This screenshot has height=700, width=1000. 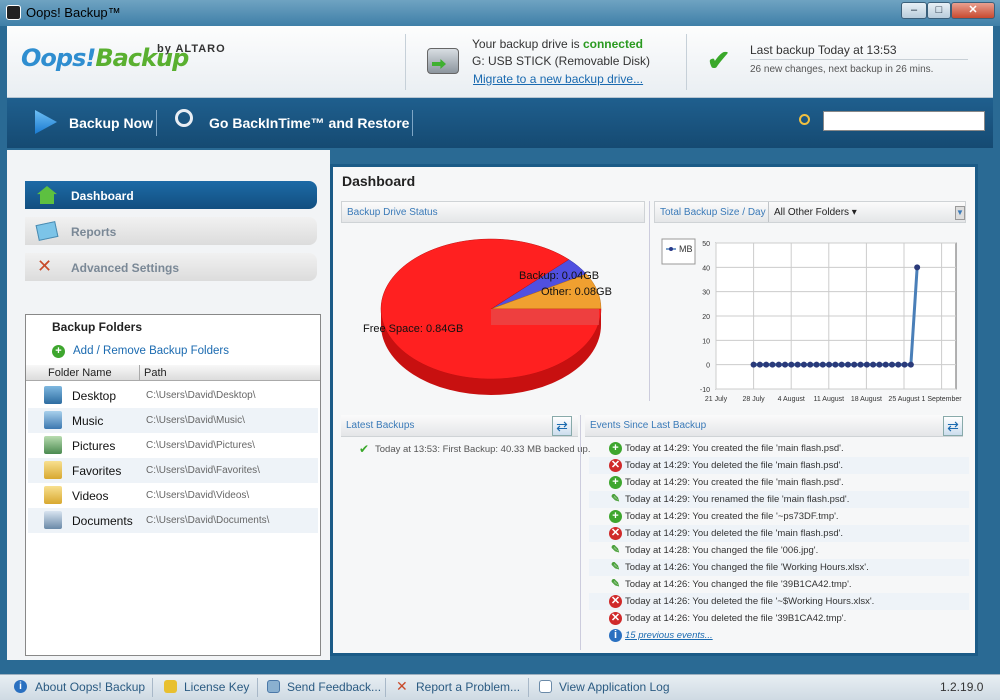 What do you see at coordinates (97, 471) in the screenshot?
I see `folder-name: Favorites` at bounding box center [97, 471].